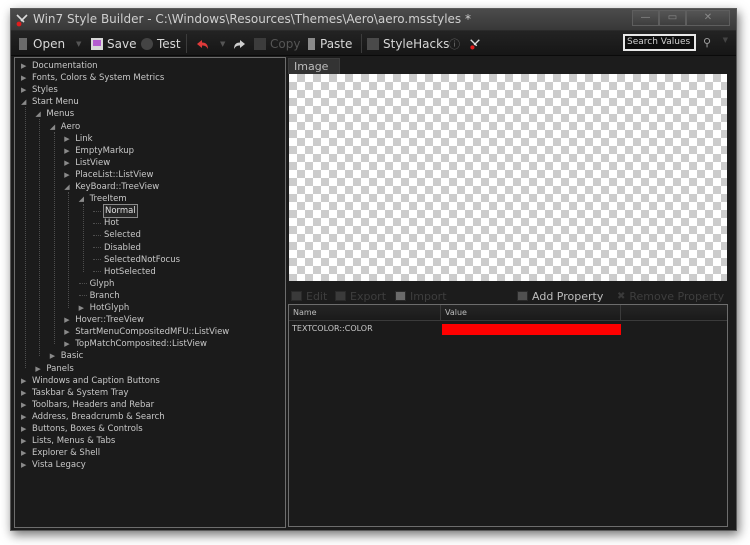 Image resolution: width=750 pixels, height=545 pixels. I want to click on tree-item: Glyph, so click(97, 284).